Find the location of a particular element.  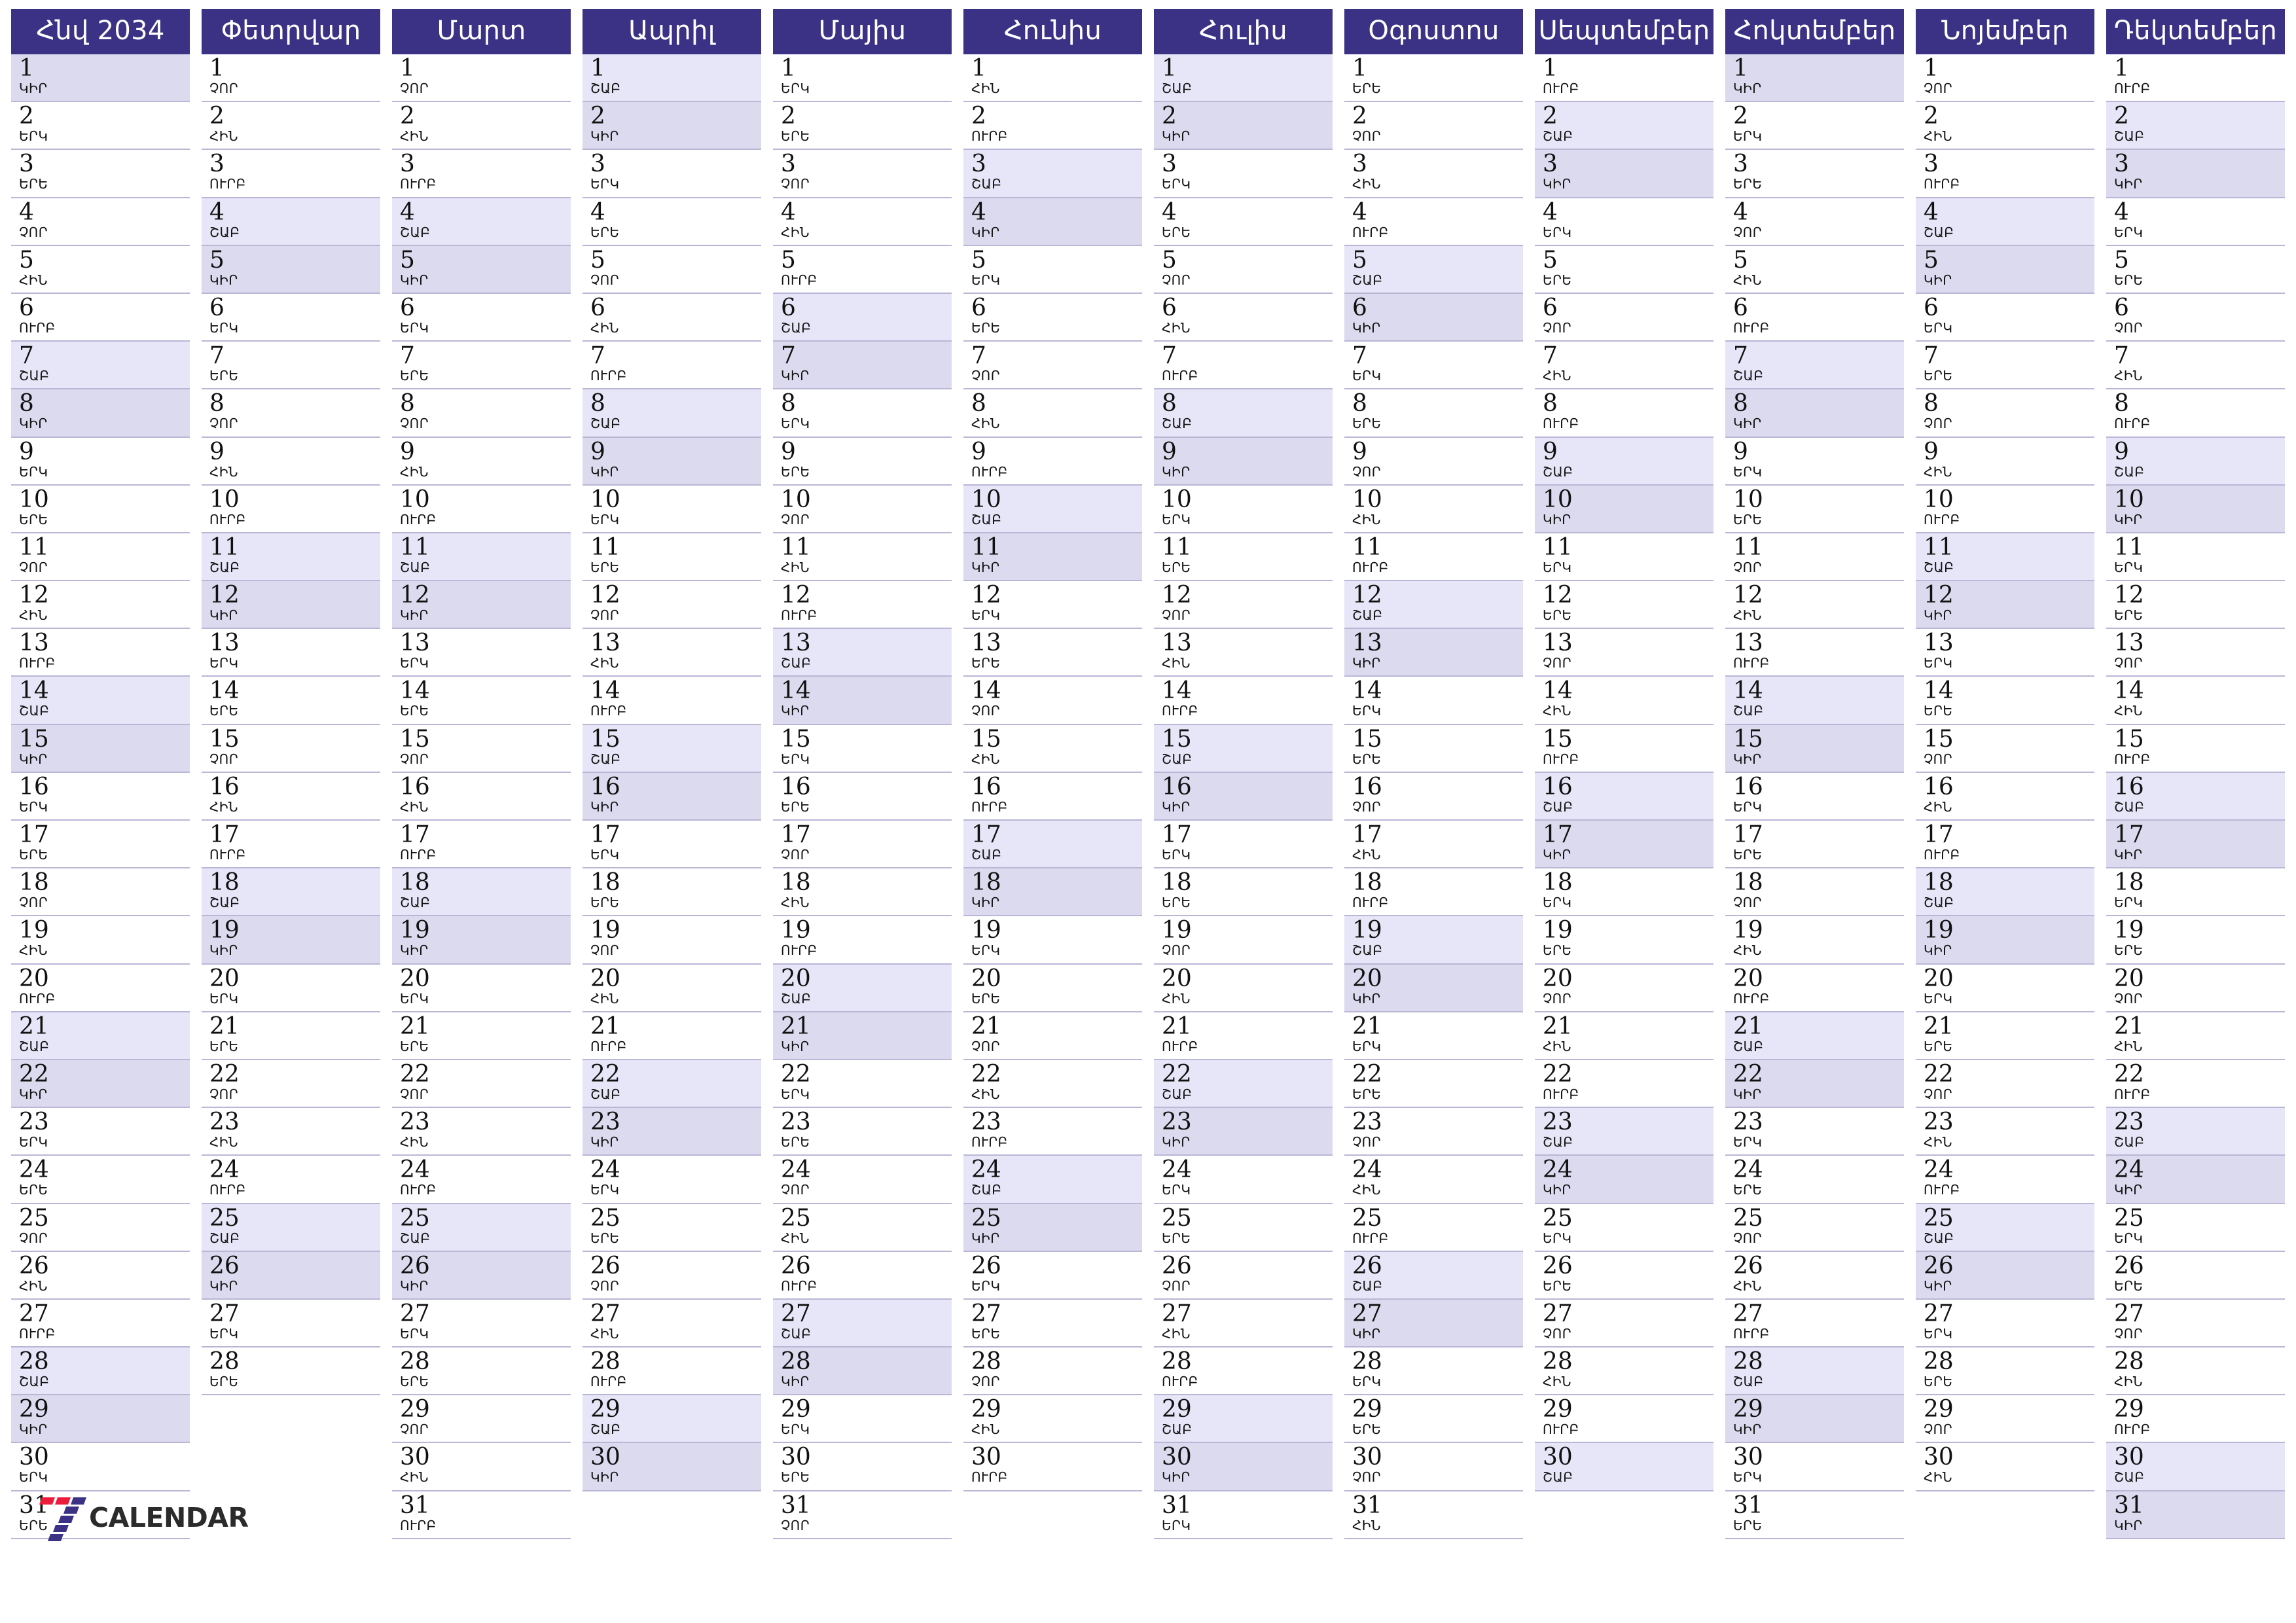

day-cell: 4 ՈՒՐԲ is located at coordinates (1433, 222).